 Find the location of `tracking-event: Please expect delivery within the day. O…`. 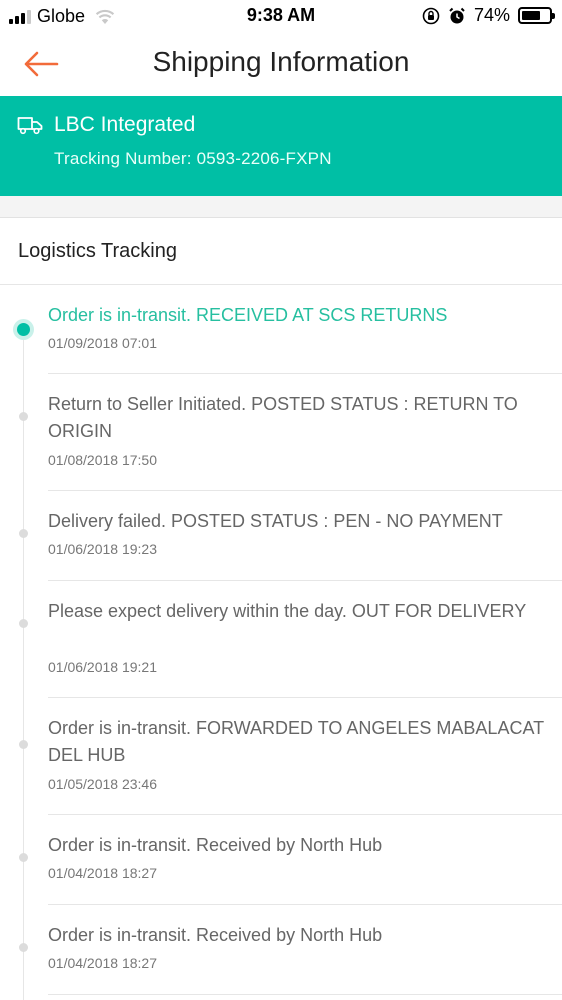

tracking-event: Please expect delivery within the day. O… is located at coordinates (281, 639).